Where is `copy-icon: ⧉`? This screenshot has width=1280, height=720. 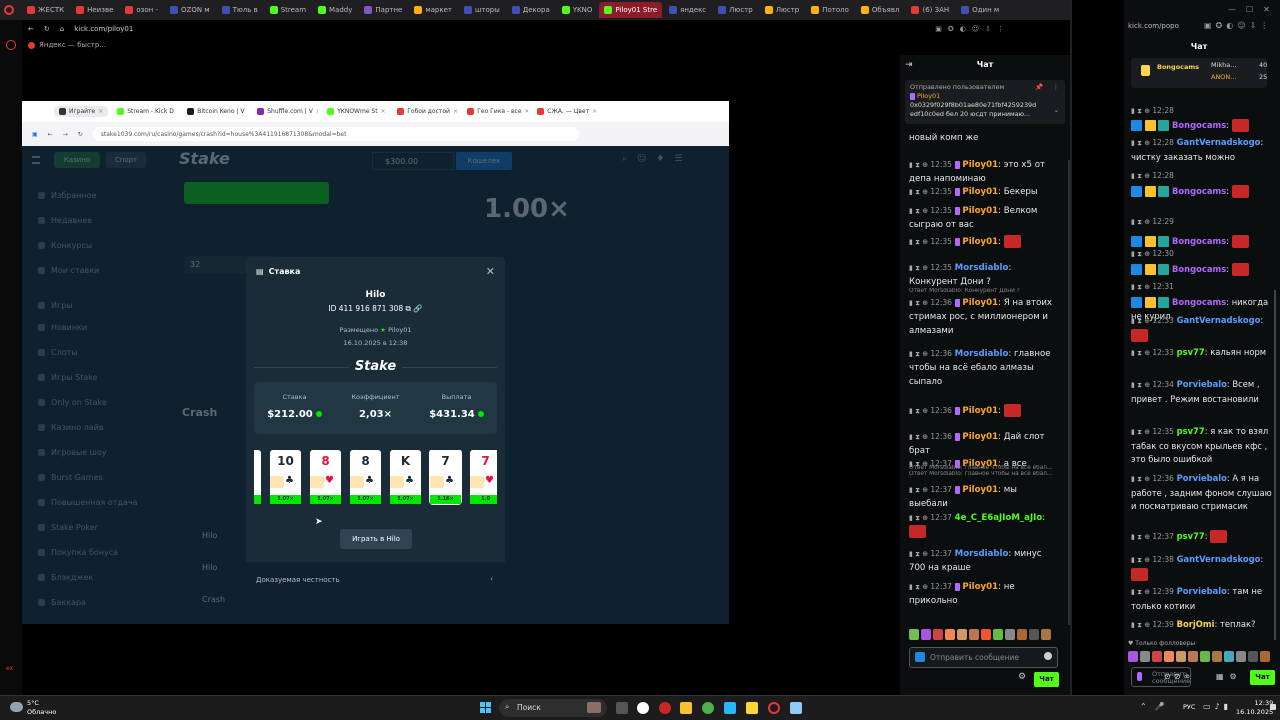
copy-icon: ⧉ is located at coordinates (408, 308).